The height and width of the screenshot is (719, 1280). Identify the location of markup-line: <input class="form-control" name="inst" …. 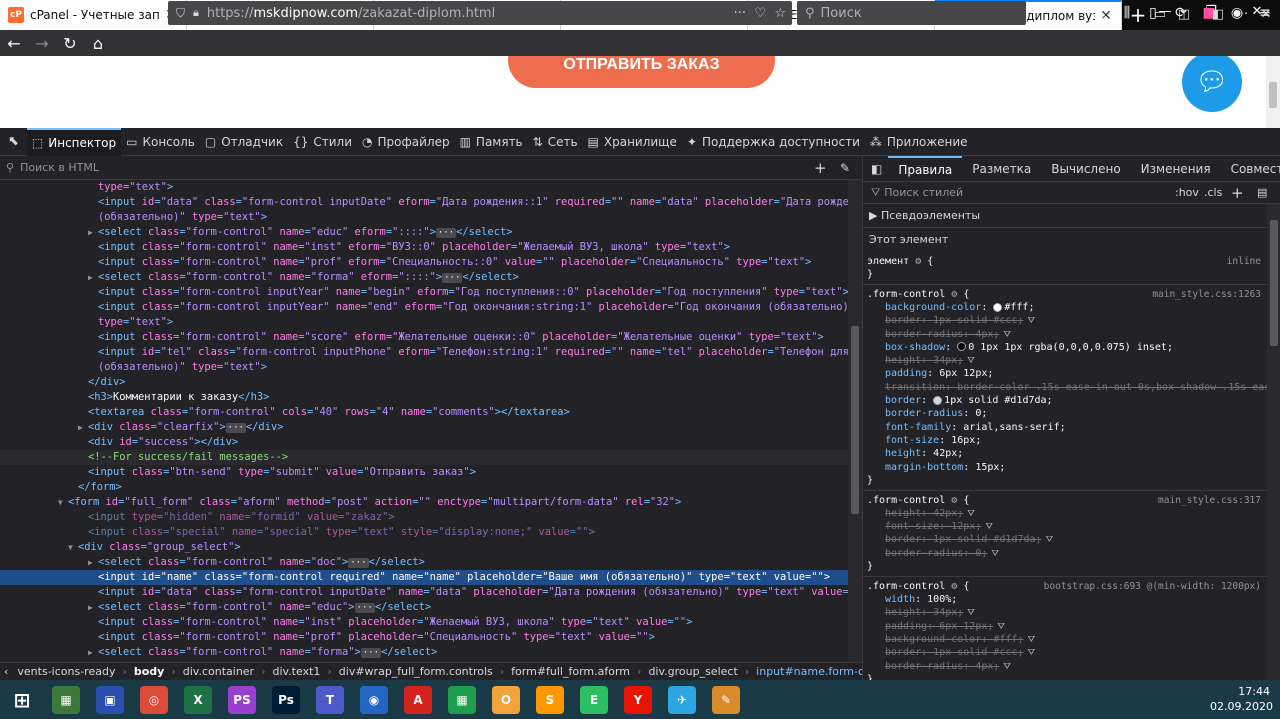
(424, 622).